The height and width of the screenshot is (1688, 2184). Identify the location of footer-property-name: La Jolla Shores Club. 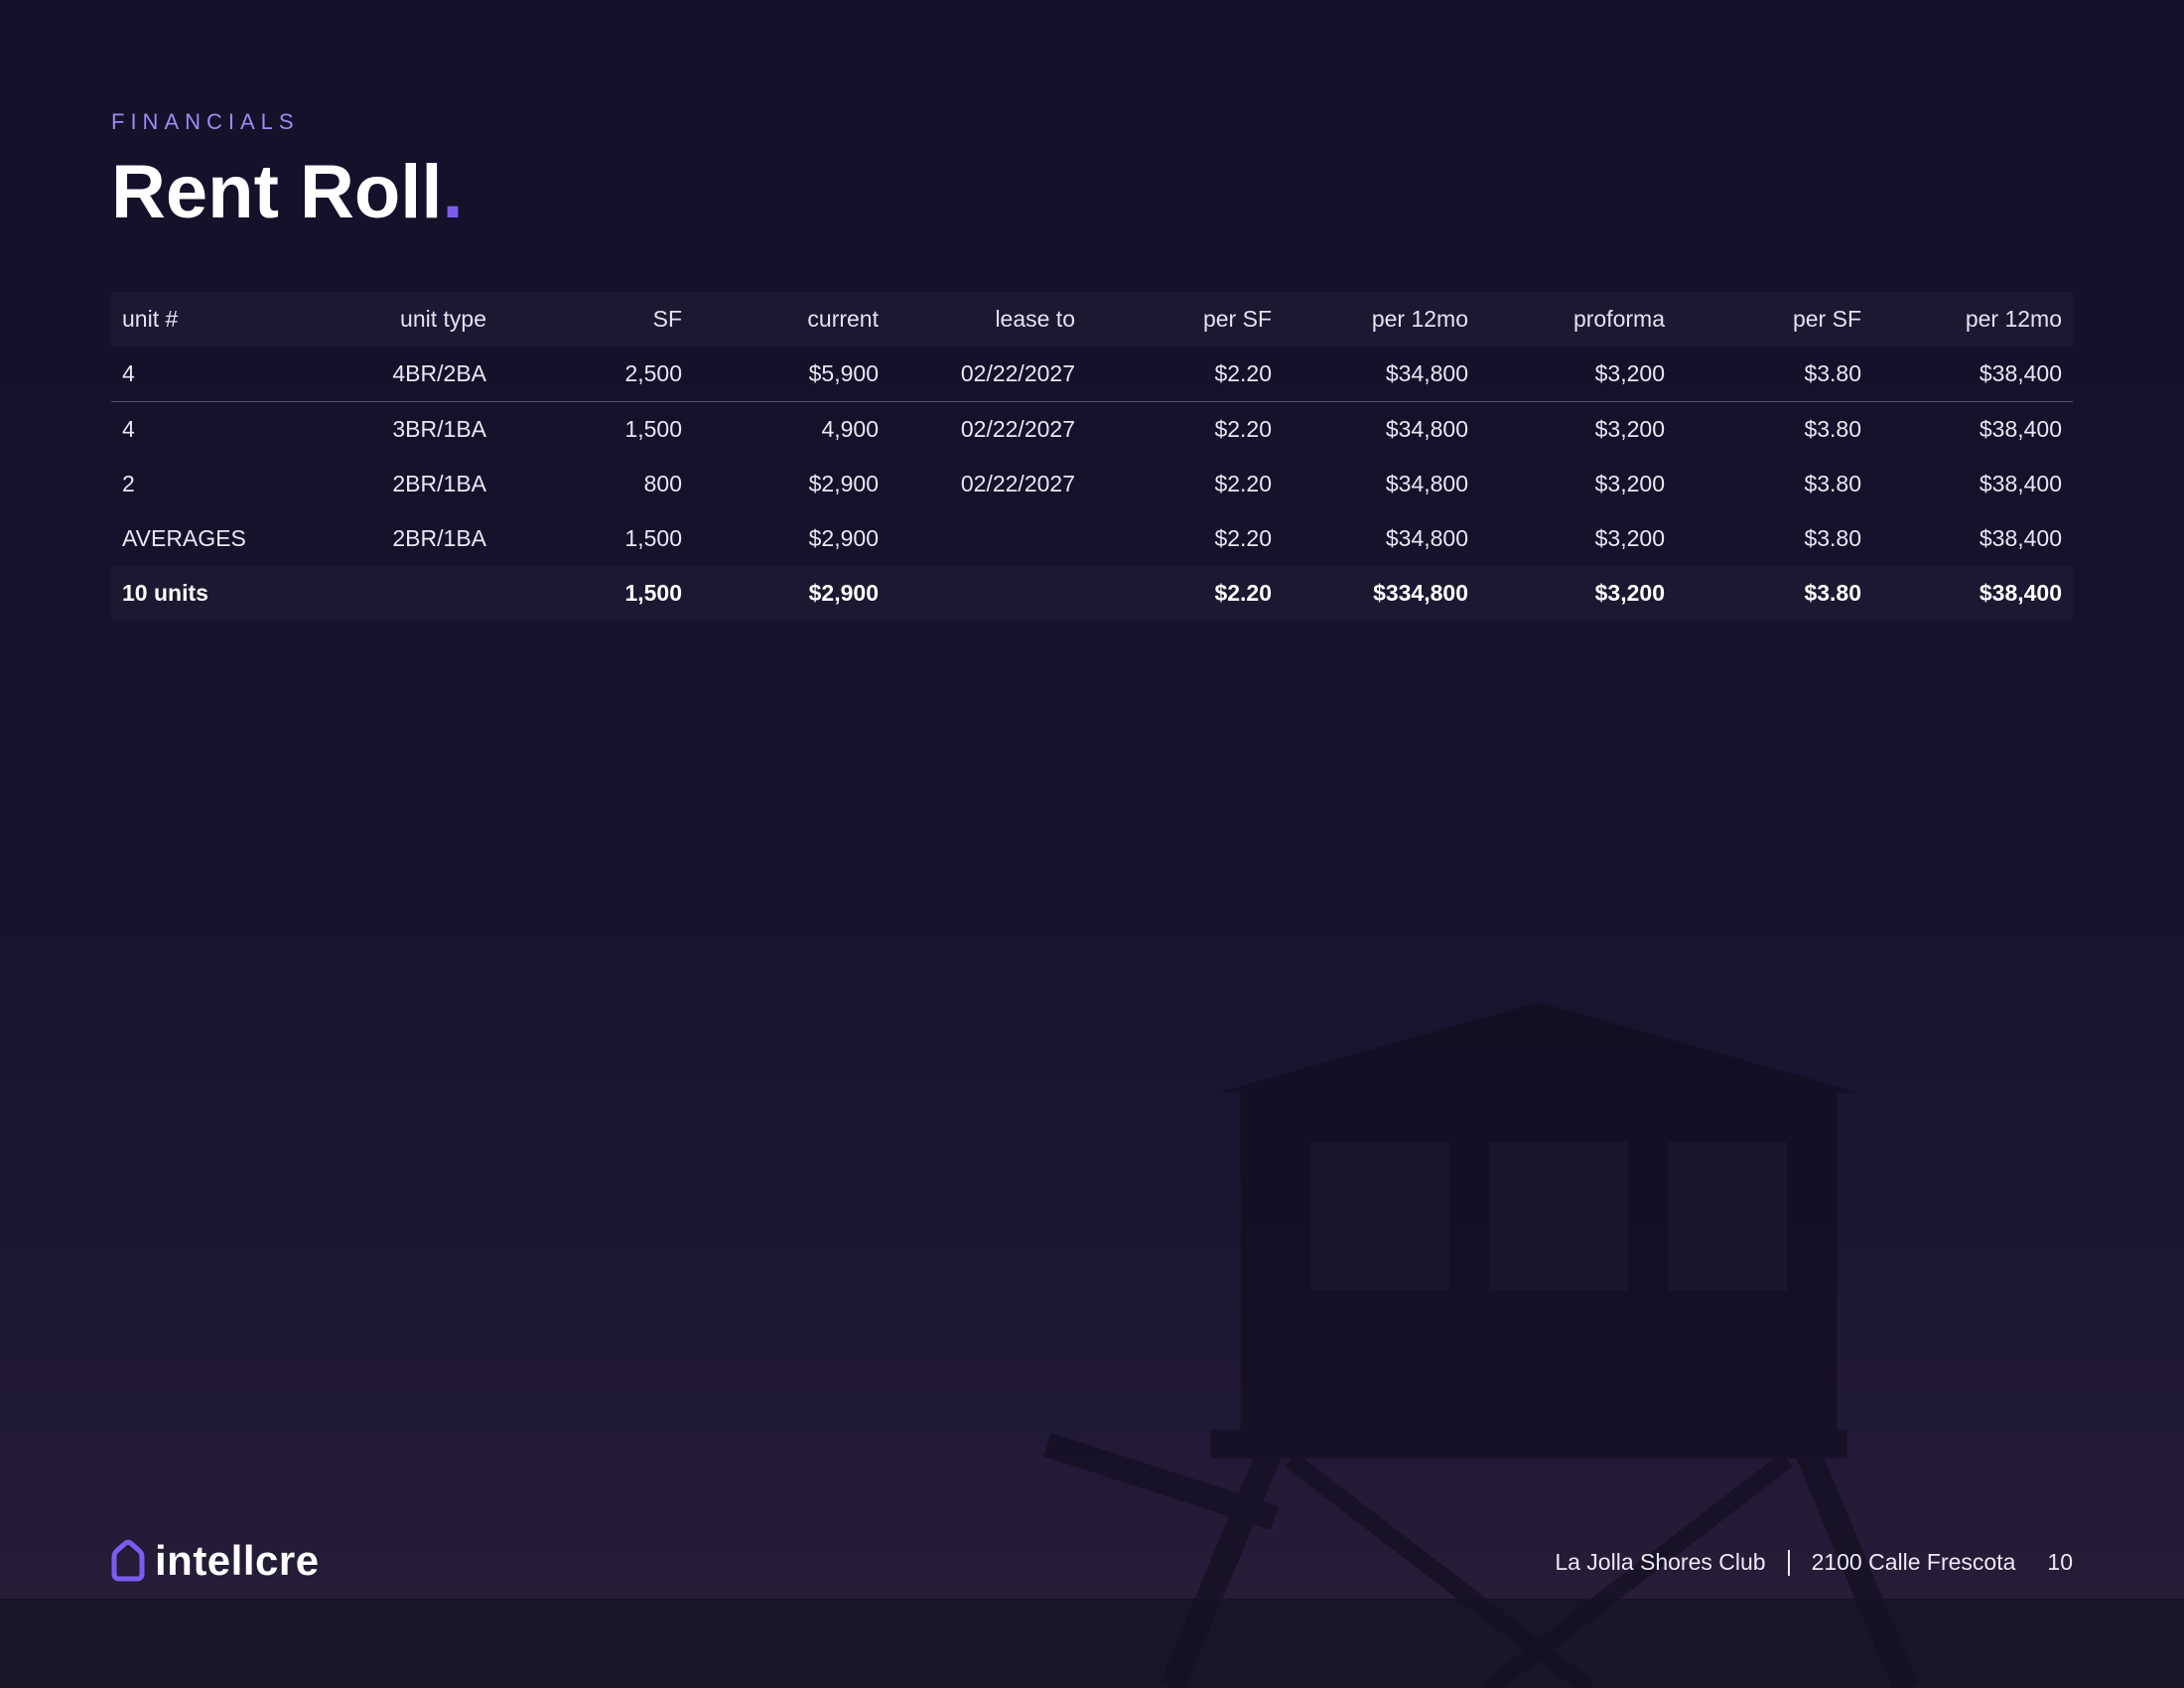
(1660, 1562).